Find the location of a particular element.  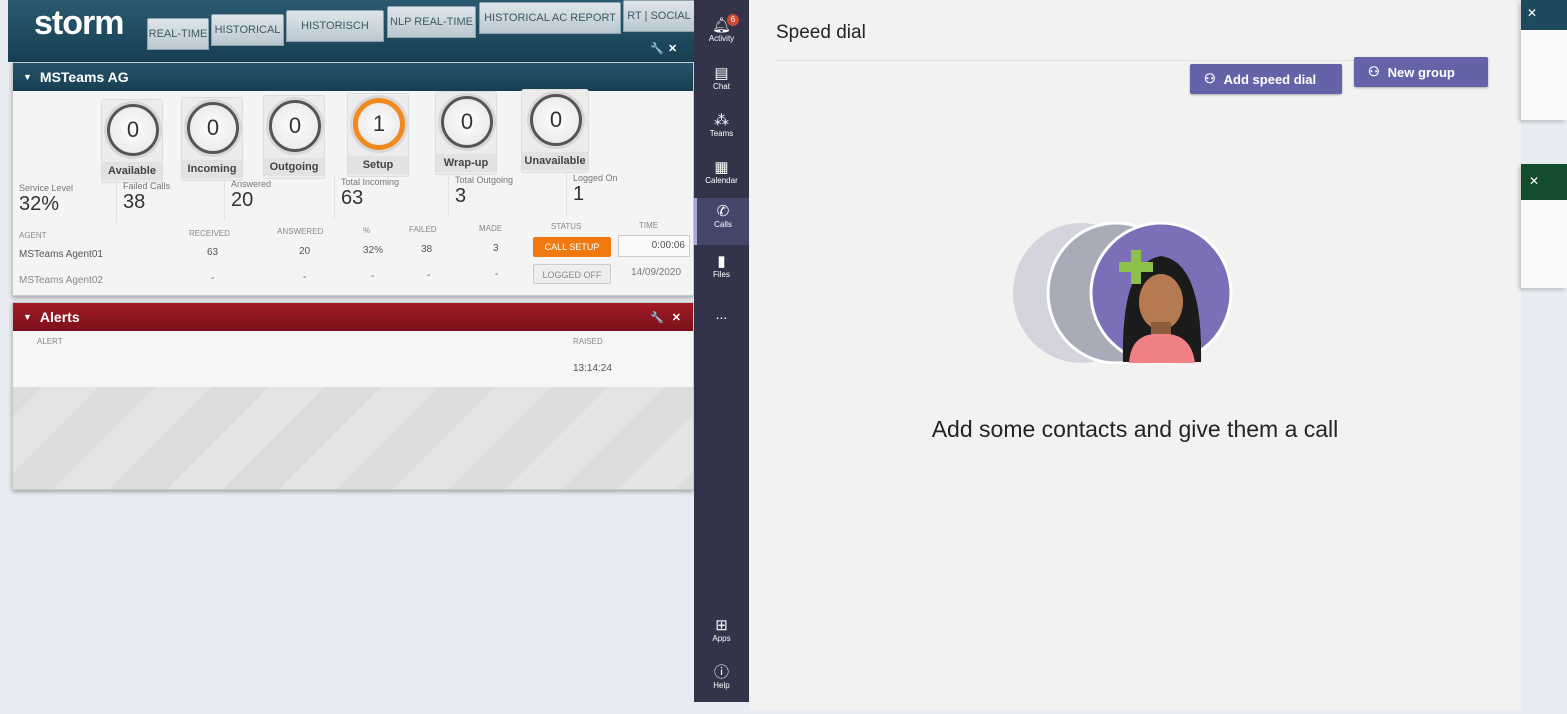

alerts-header: ▼ Alerts 🔧 ✕ is located at coordinates (353, 317).